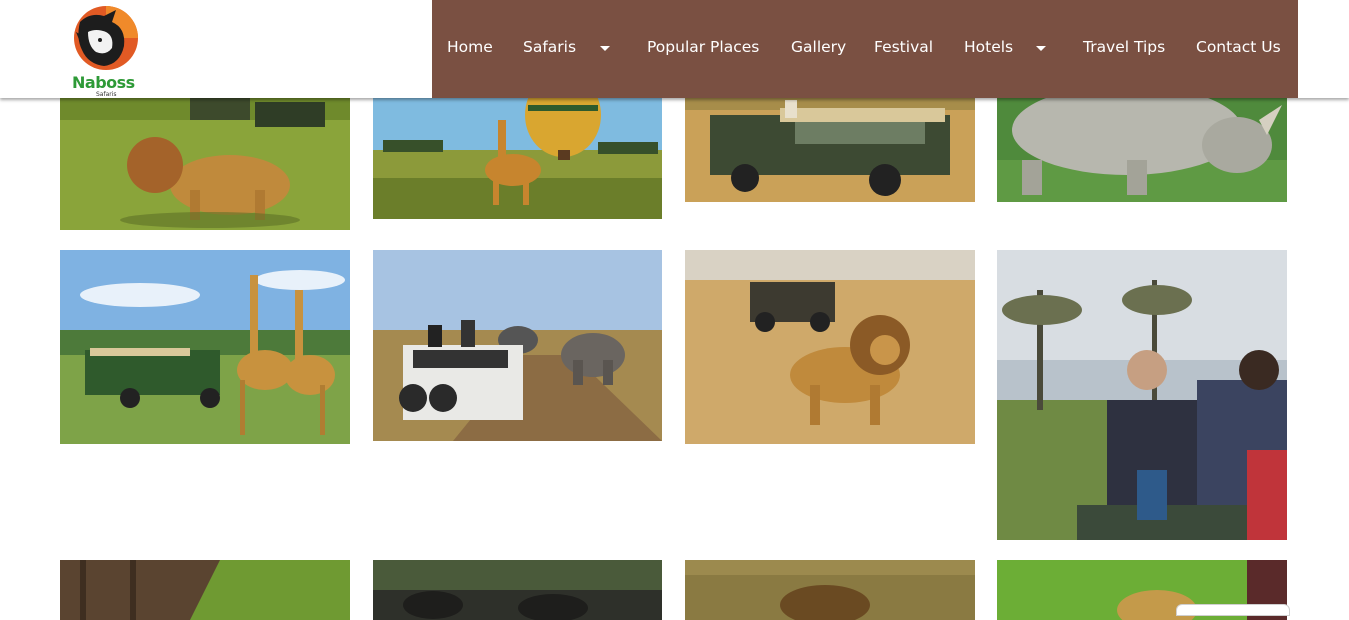 The width and height of the screenshot is (1349, 620). I want to click on safaris-dropdown-icon, so click(605, 48).